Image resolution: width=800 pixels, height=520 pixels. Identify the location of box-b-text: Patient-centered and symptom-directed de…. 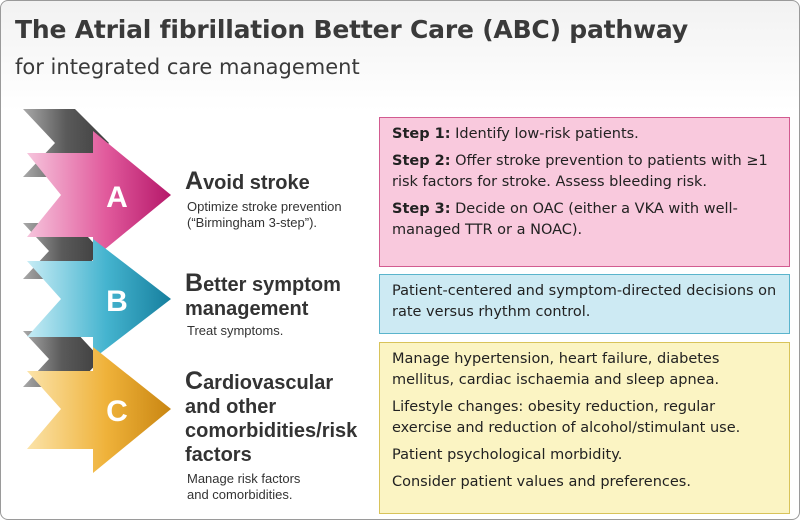
(584, 301).